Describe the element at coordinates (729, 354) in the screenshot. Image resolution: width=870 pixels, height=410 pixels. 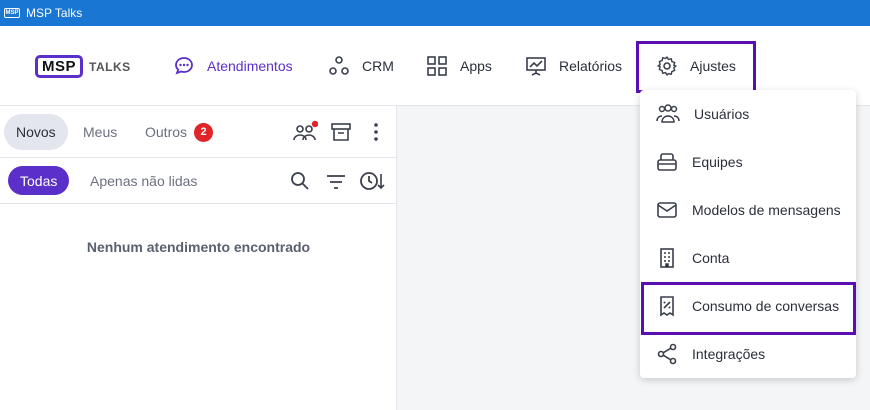
I see `menu-item-integracoes-label: Integrações` at that location.